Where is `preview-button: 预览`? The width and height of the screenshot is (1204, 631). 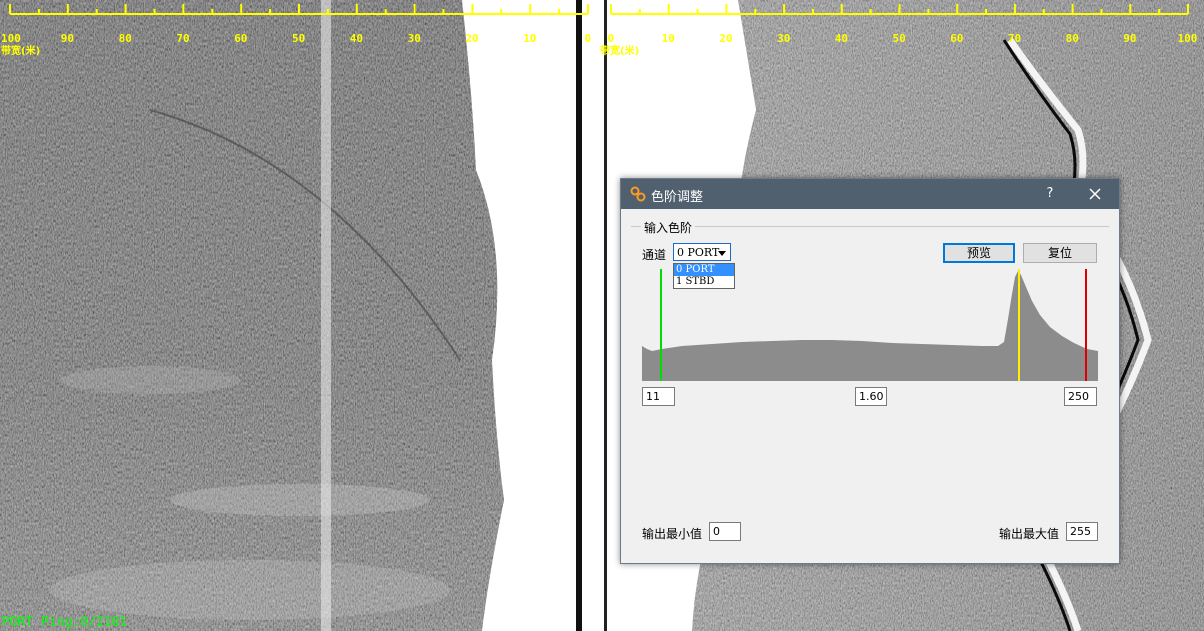
preview-button: 预览 is located at coordinates (979, 253).